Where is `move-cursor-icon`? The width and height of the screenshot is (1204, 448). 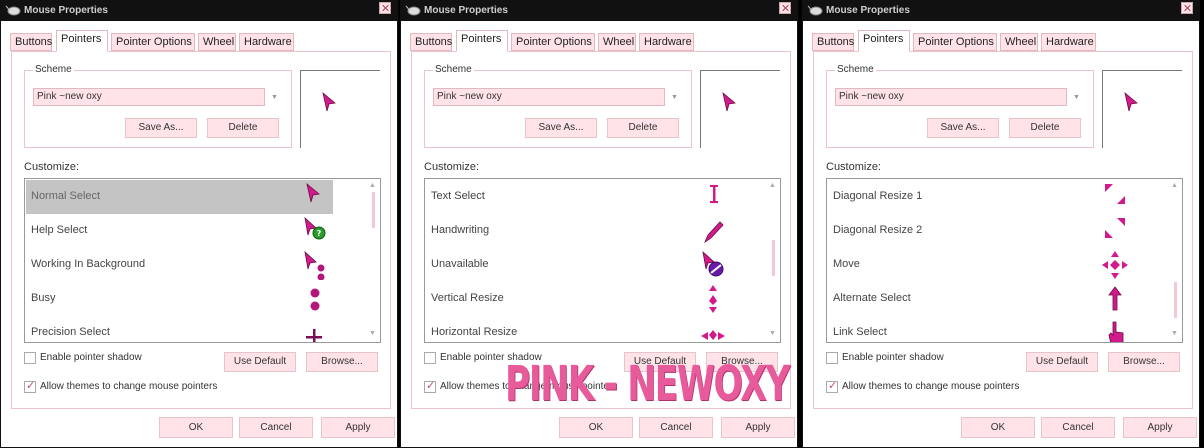 move-cursor-icon is located at coordinates (1115, 265).